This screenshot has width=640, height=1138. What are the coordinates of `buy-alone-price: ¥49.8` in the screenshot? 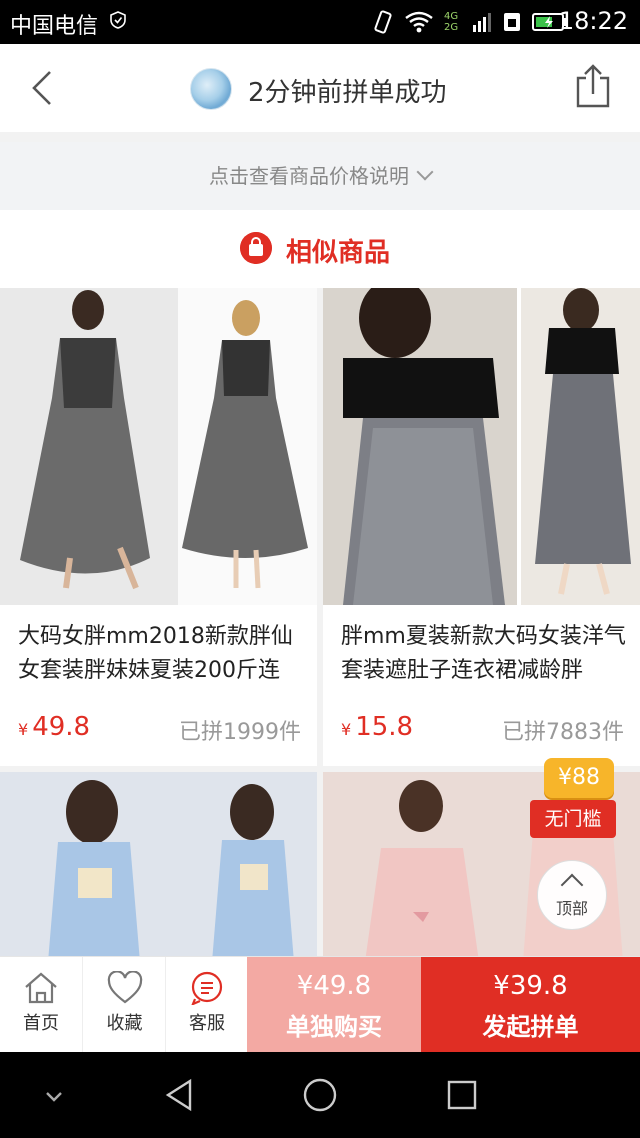 It's located at (334, 986).